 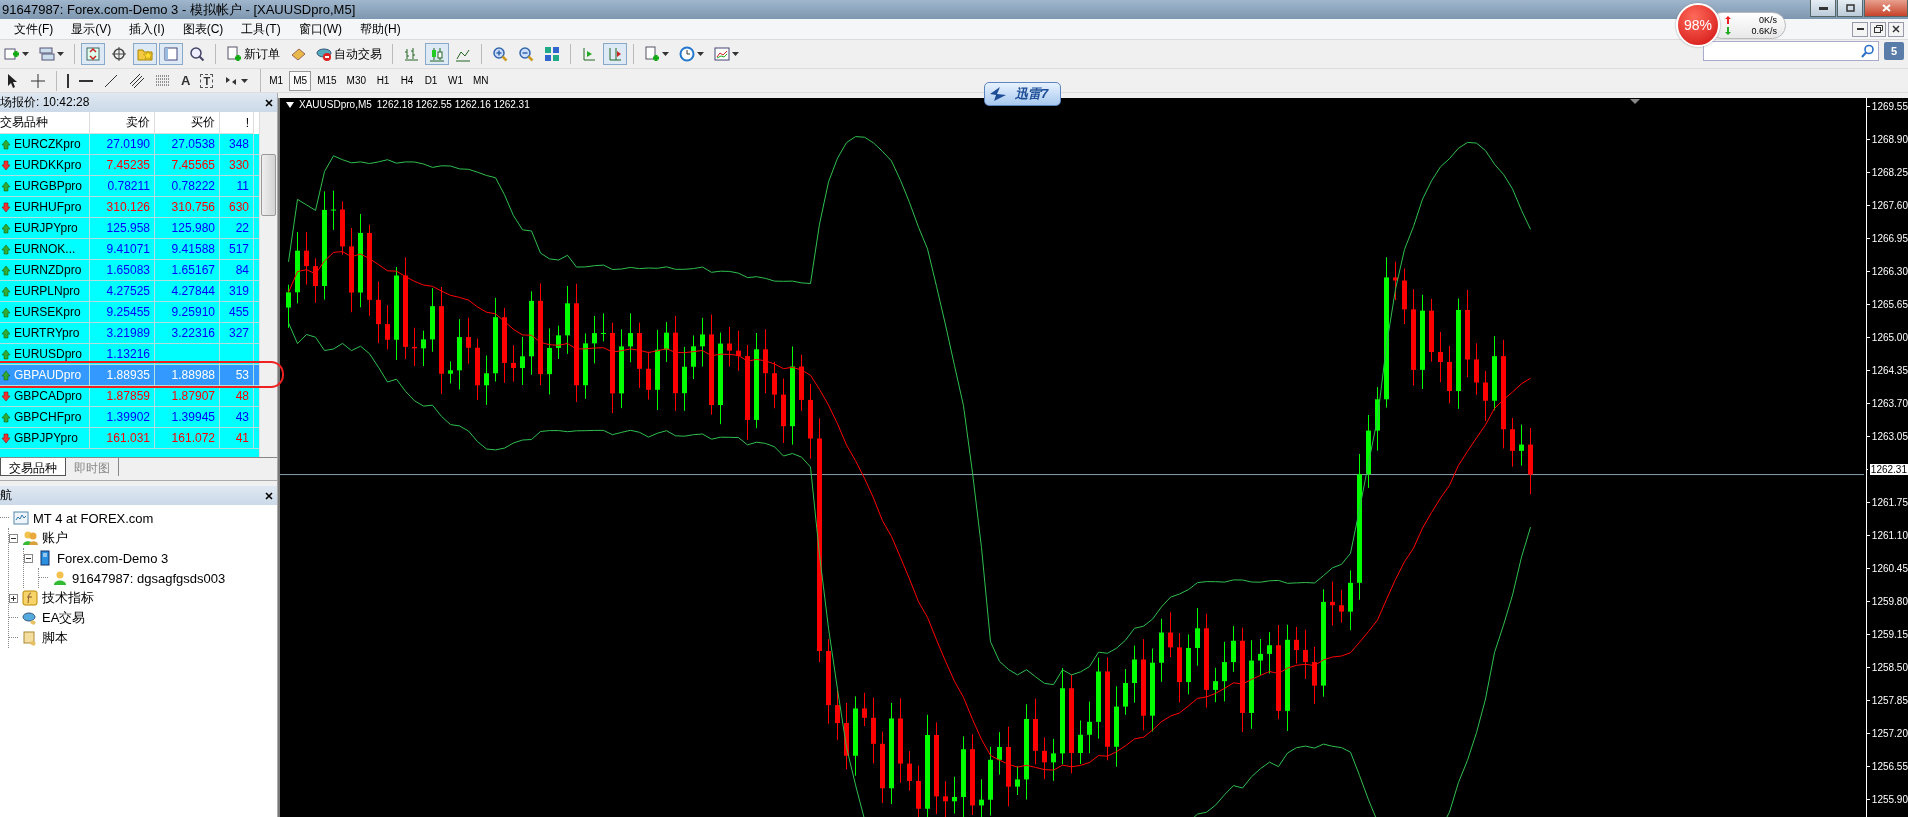 I want to click on table-row: EURNZDpro 1.65083 1.65167 84, so click(x=129, y=270).